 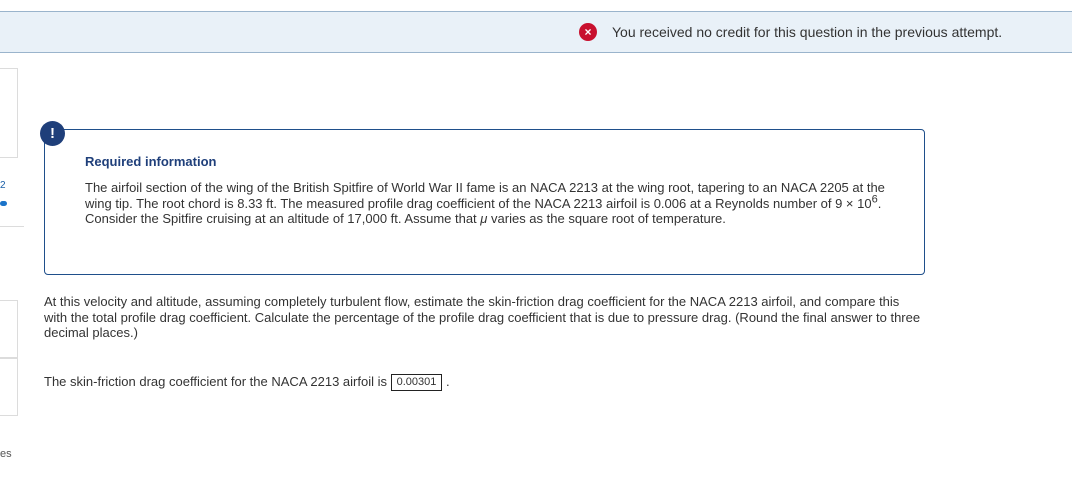 What do you see at coordinates (52, 133) in the screenshot?
I see `alert-icon: !` at bounding box center [52, 133].